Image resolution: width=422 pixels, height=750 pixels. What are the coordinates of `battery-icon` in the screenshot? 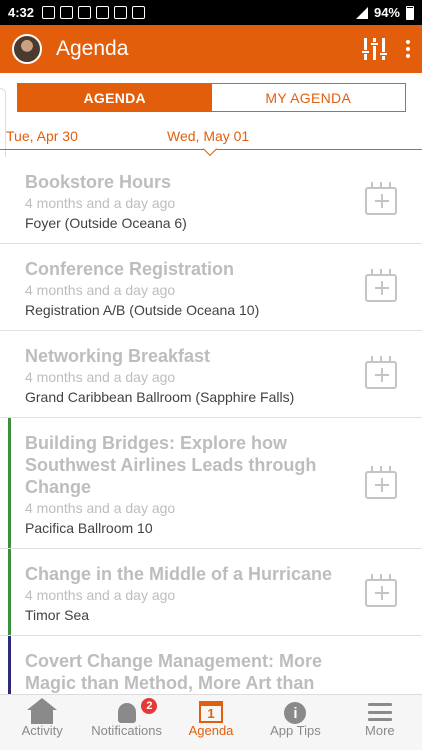 It's located at (410, 12).